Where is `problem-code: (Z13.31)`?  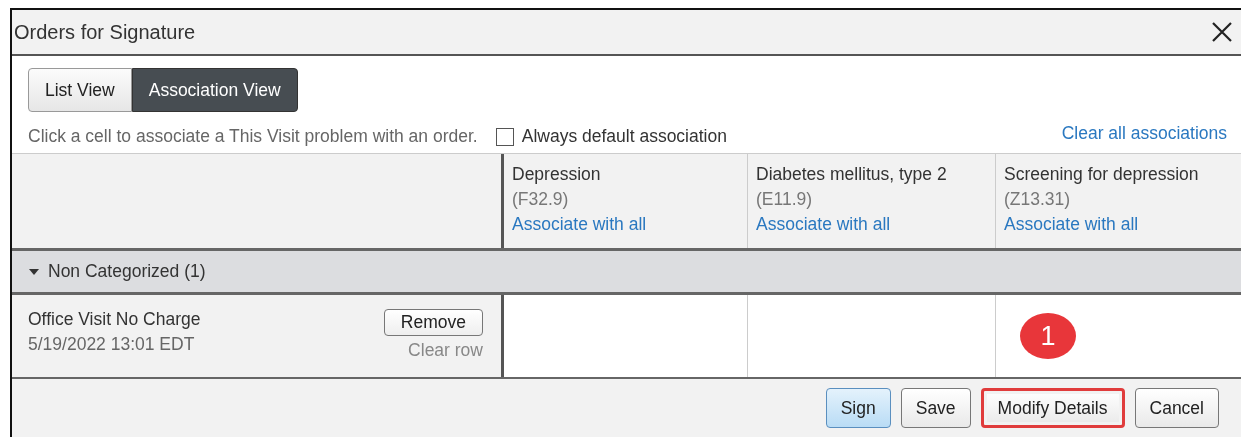
problem-code: (Z13.31) is located at coordinates (1038, 199).